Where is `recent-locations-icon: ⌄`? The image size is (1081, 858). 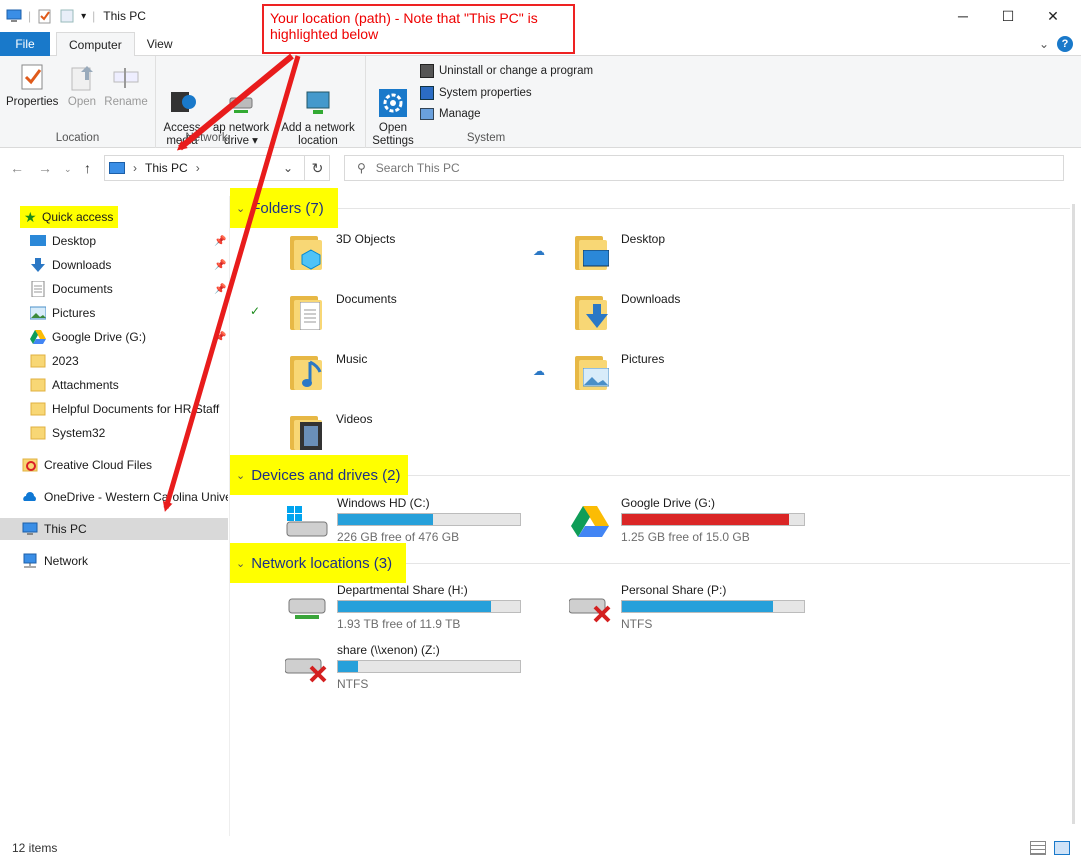
recent-locations-icon: ⌄ is located at coordinates (68, 169).